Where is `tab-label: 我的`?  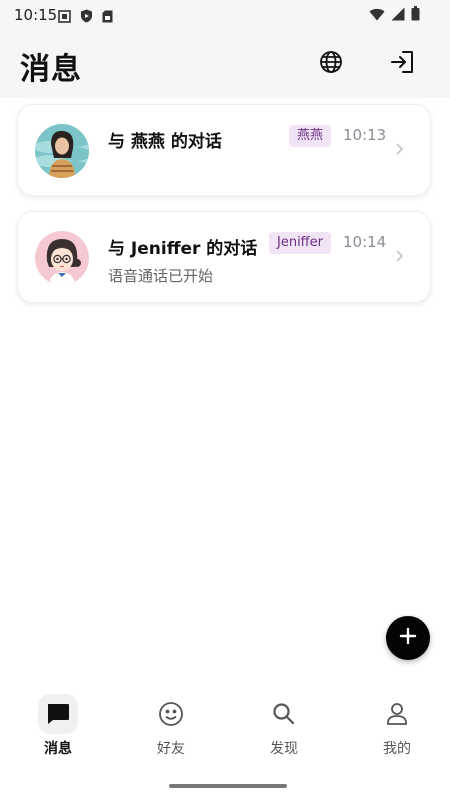 tab-label: 我的 is located at coordinates (397, 749).